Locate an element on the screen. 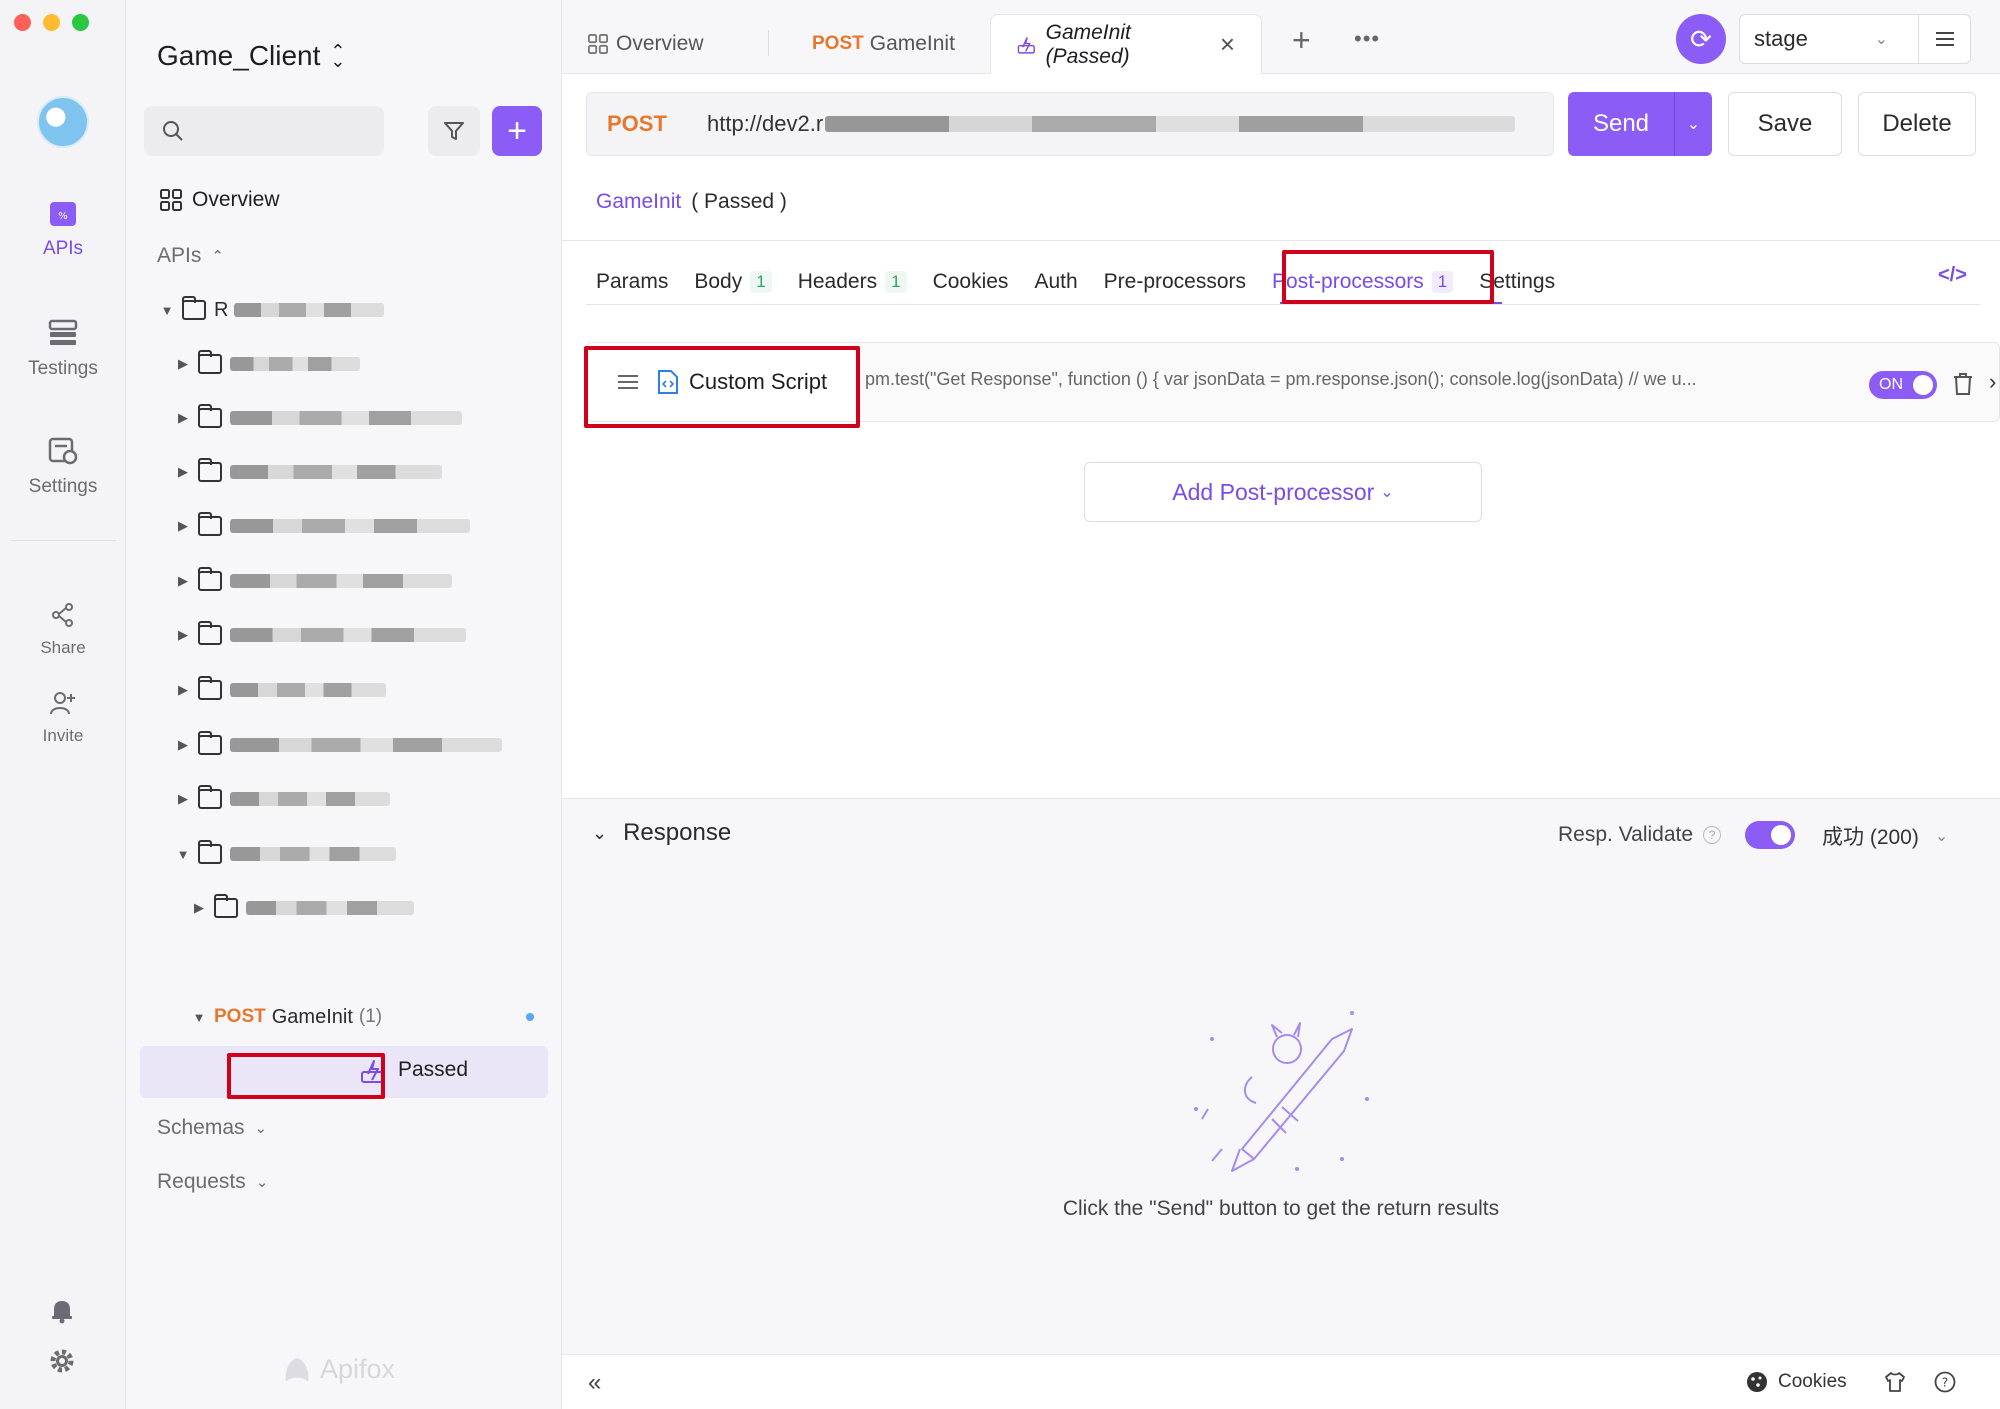 Image resolution: width=2000 pixels, height=1409 pixels. tab-divider is located at coordinates (768, 43).